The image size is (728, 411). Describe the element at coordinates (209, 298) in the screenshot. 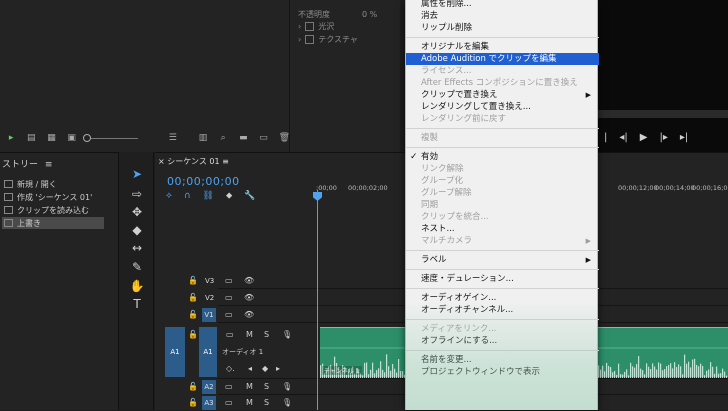

I see `track-name: V2` at that location.